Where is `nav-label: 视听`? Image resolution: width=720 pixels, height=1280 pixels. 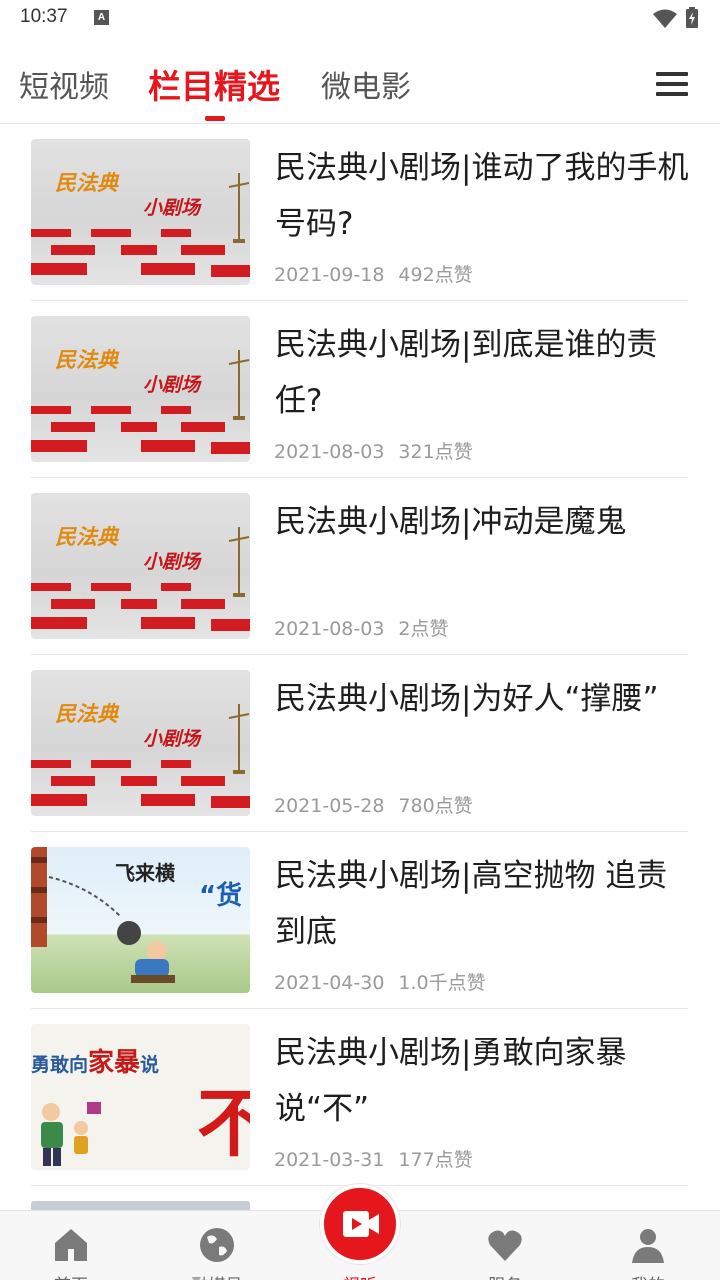
nav-label: 视听 is located at coordinates (360, 1275).